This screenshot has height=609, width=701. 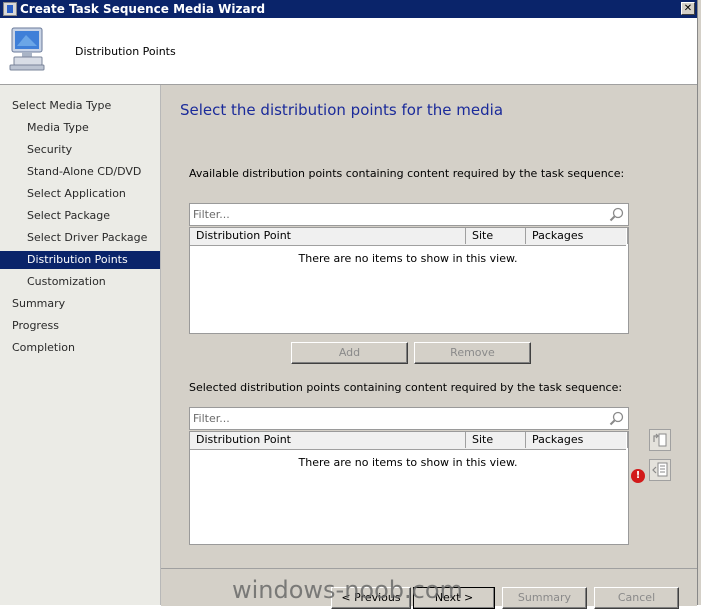 What do you see at coordinates (10, 9) in the screenshot?
I see `app-icon` at bounding box center [10, 9].